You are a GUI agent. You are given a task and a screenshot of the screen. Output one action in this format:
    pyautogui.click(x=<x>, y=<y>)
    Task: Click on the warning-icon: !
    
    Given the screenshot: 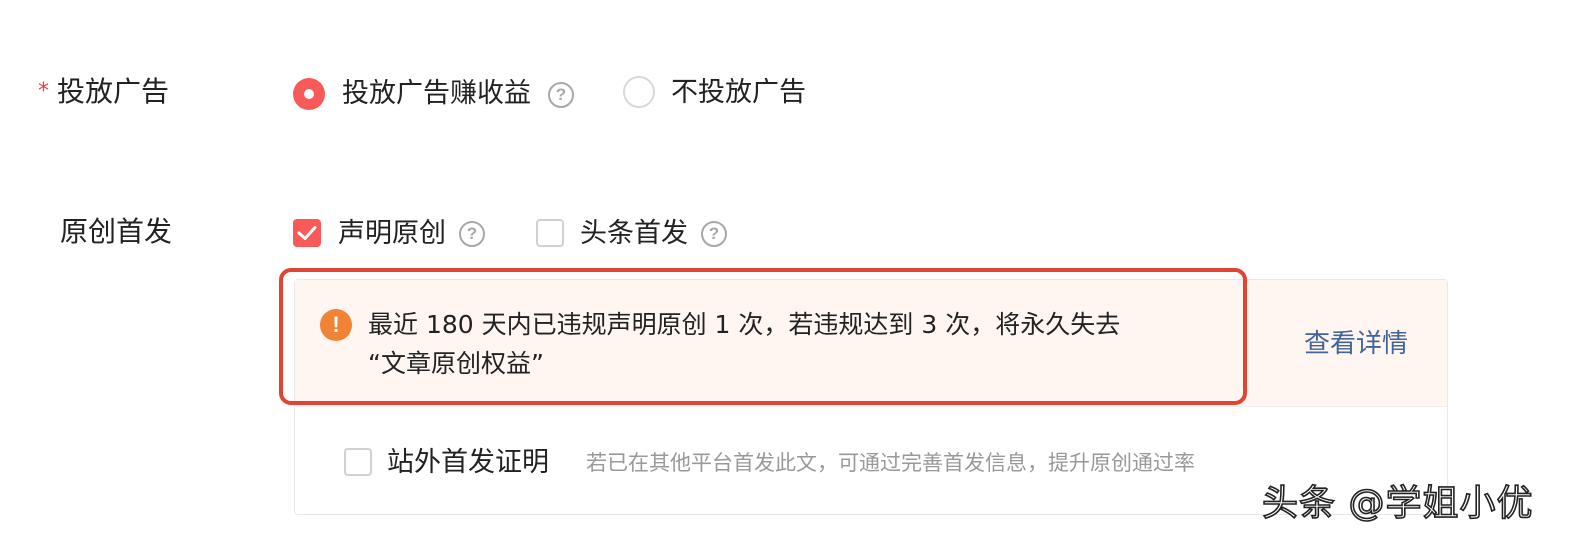 What is the action you would take?
    pyautogui.click(x=336, y=325)
    